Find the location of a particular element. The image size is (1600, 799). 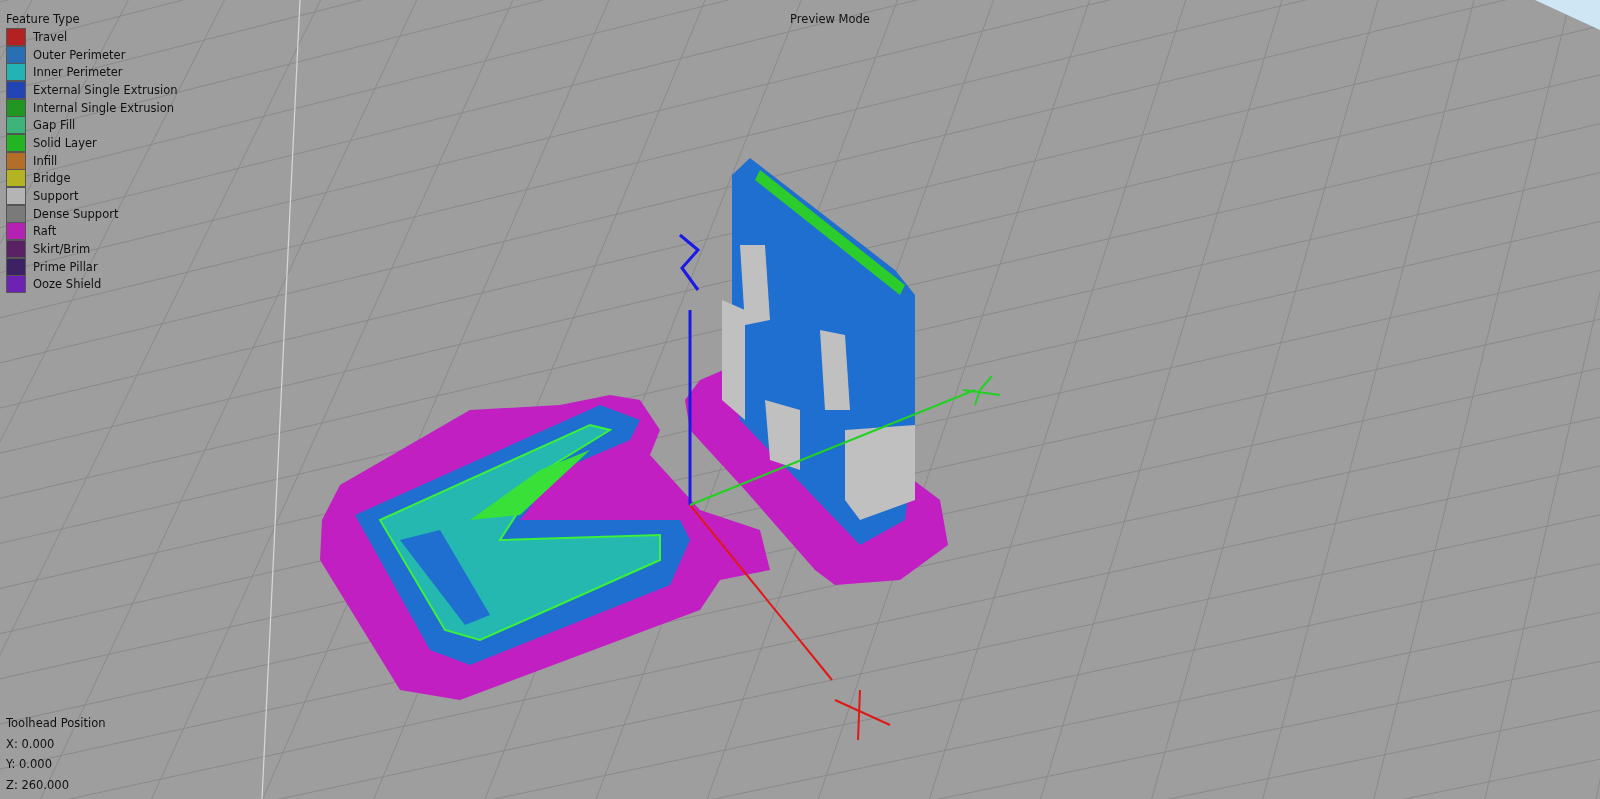

corner-shape is located at coordinates (1567, 15).